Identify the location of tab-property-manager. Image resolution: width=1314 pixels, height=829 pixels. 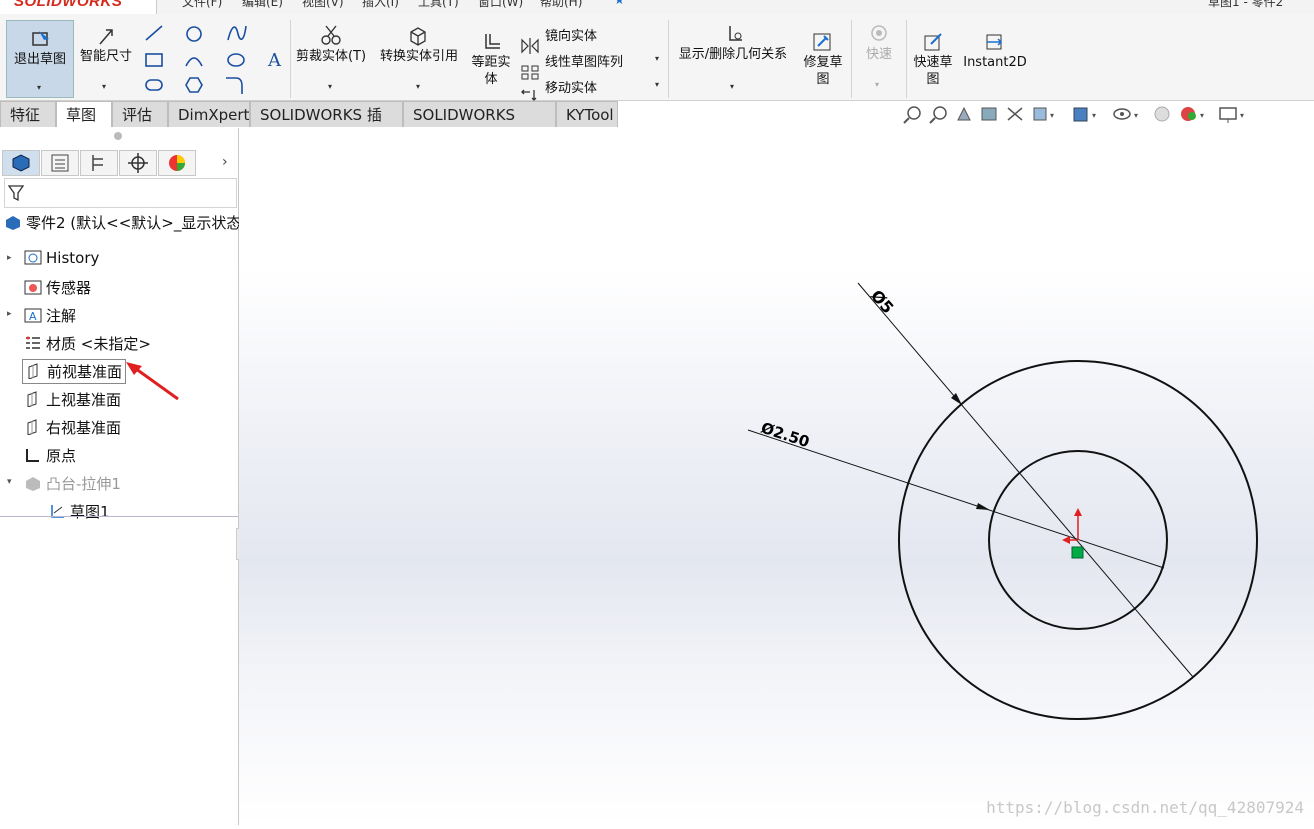
(60, 163).